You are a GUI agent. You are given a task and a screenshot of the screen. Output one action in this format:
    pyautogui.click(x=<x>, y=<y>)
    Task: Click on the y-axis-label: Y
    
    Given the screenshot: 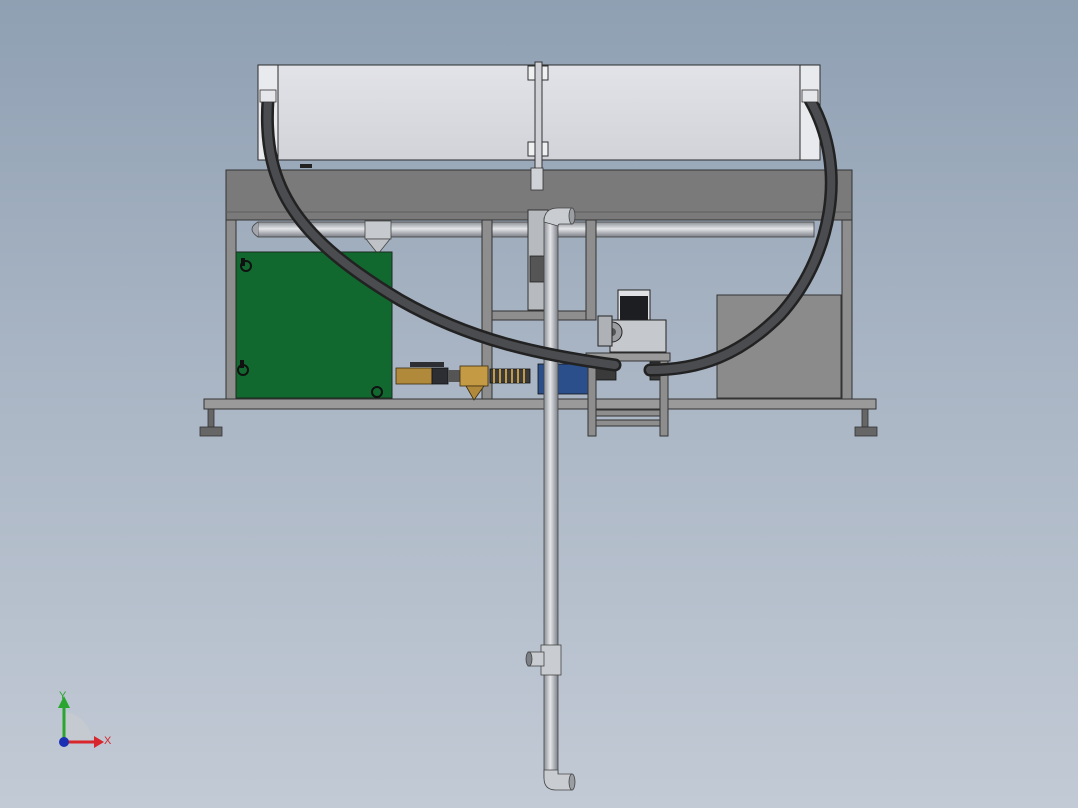 What is the action you would take?
    pyautogui.click(x=63, y=696)
    